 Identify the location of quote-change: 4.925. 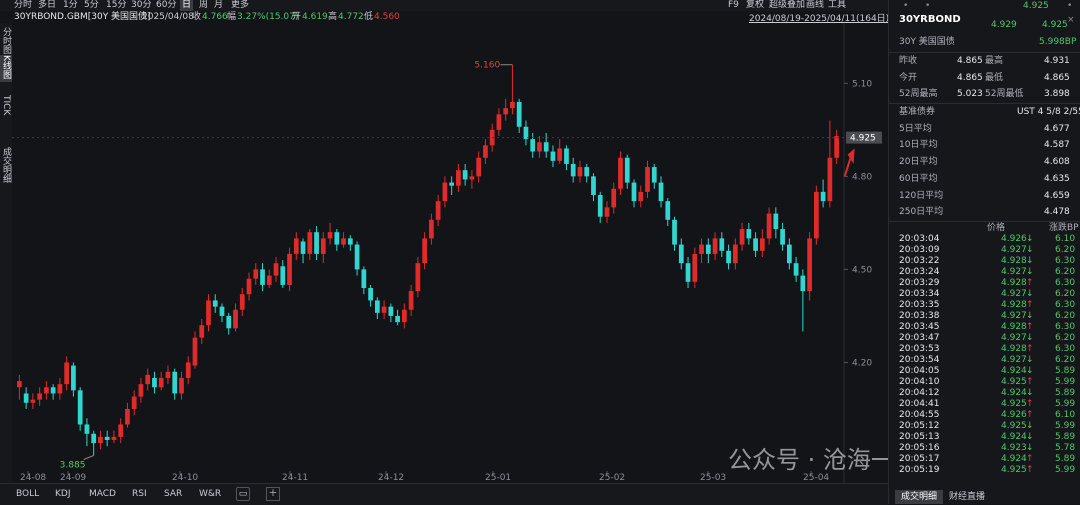
(1055, 25).